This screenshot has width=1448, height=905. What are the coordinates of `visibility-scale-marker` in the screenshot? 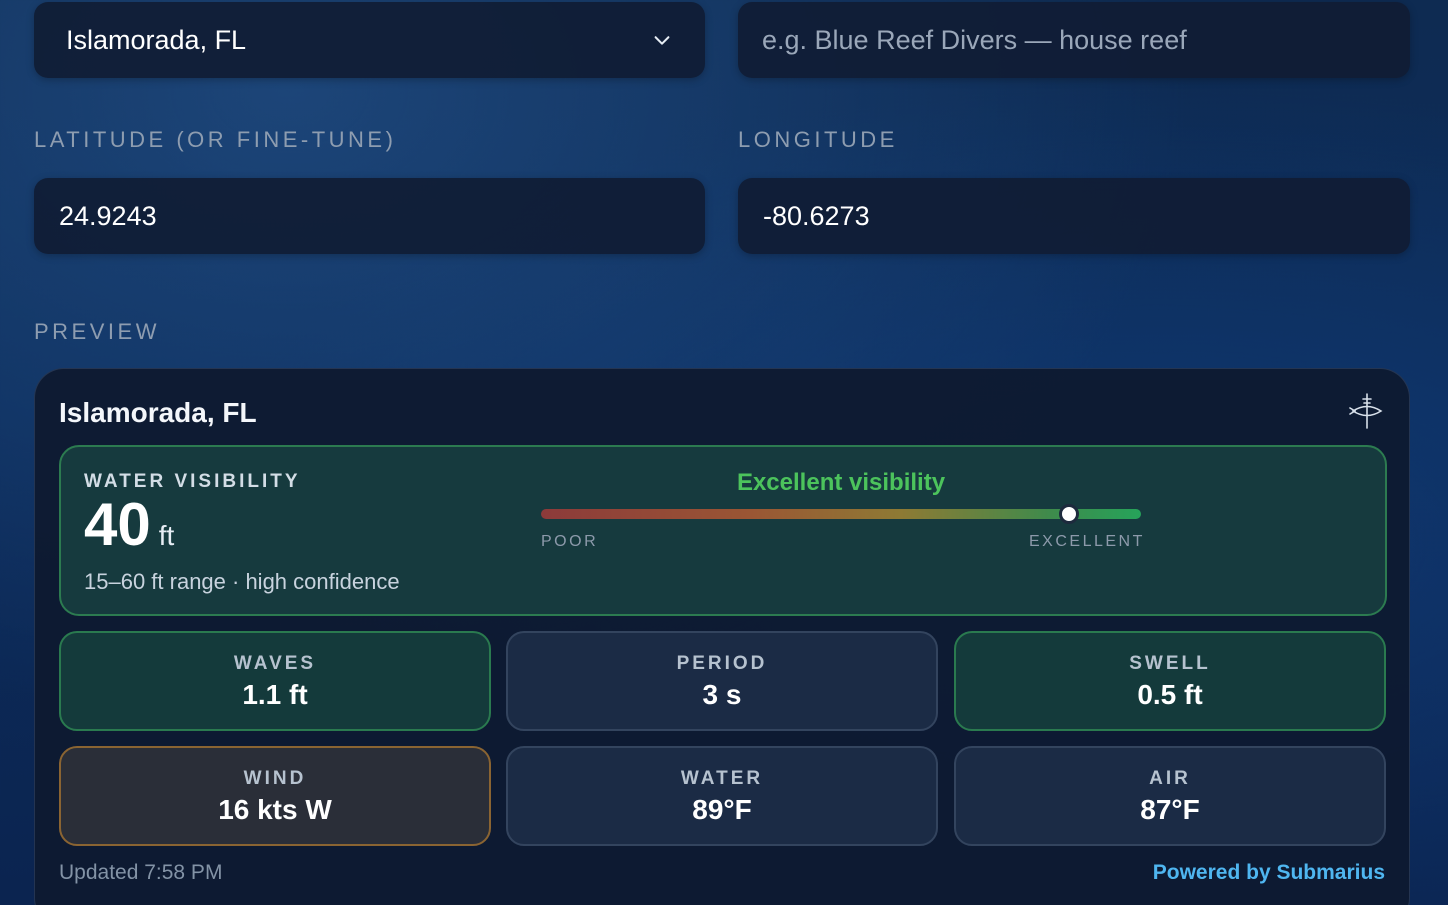 It's located at (1069, 514).